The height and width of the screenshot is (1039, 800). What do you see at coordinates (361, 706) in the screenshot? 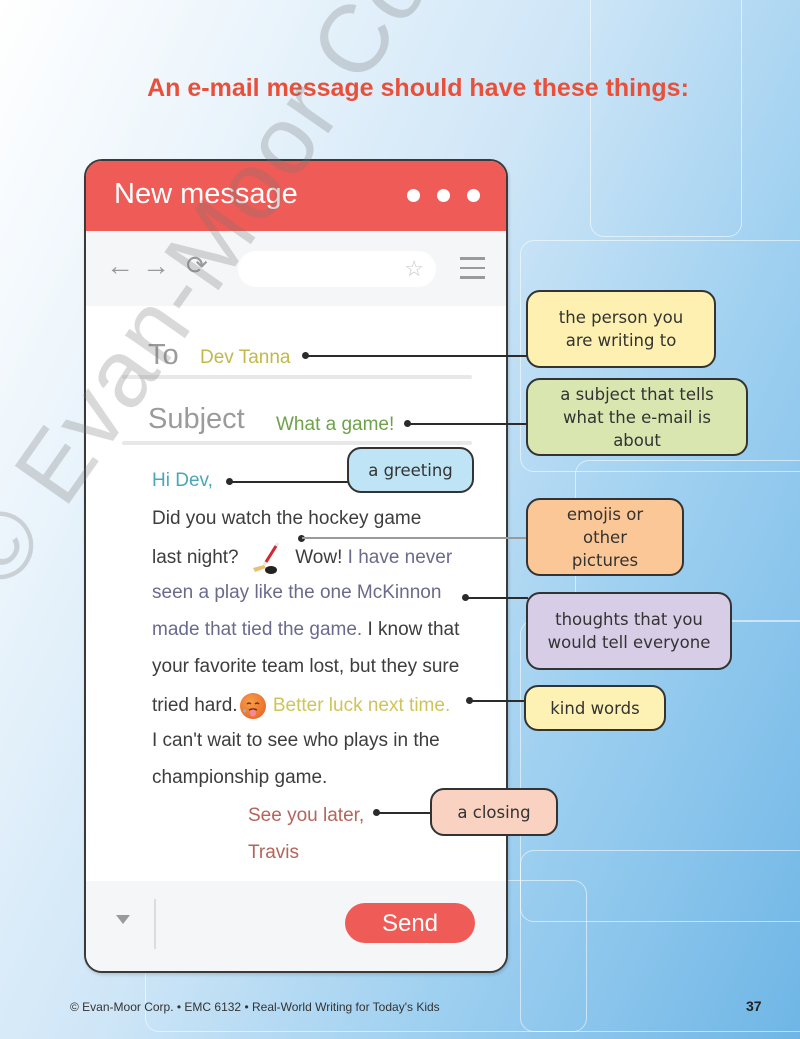
I see `body-text-segment: Better luck next time.` at bounding box center [361, 706].